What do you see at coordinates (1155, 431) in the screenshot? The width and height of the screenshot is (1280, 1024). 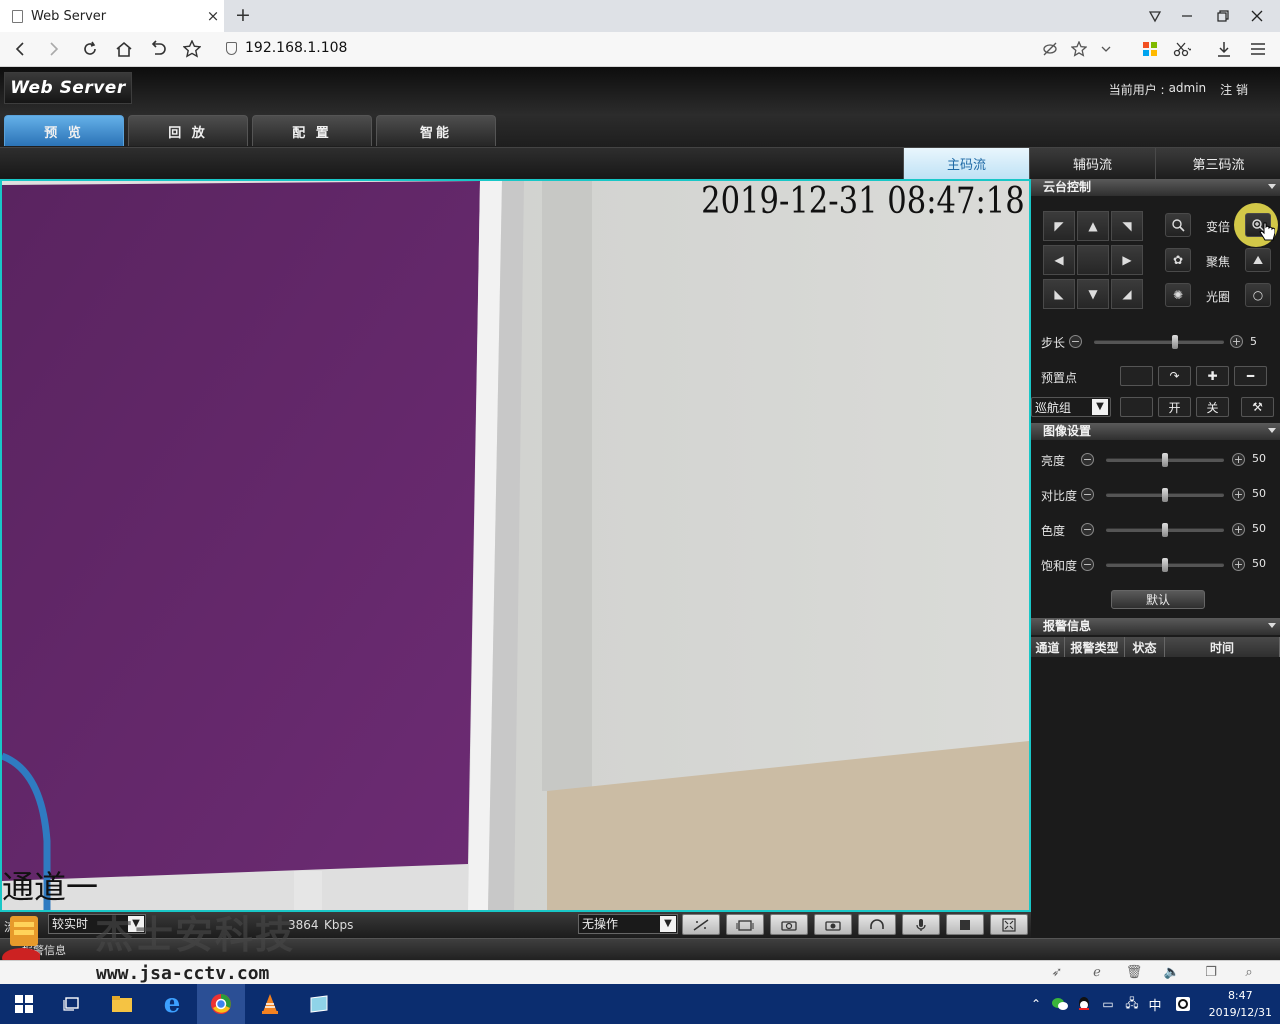 I see `image-settings-header: 图像设置` at bounding box center [1155, 431].